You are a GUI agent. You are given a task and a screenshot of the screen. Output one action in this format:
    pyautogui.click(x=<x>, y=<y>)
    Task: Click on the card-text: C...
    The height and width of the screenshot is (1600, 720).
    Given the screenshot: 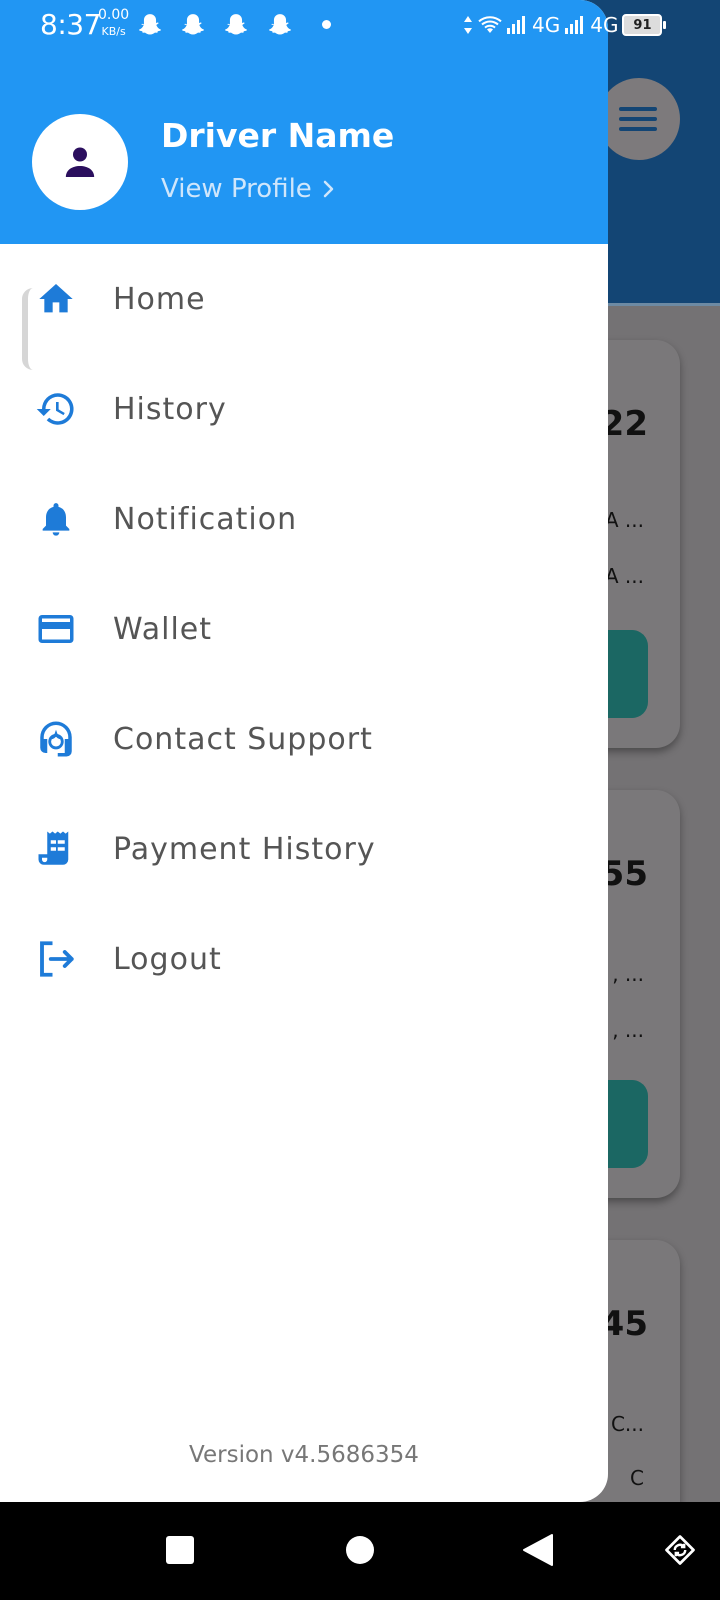 What is the action you would take?
    pyautogui.click(x=627, y=1424)
    